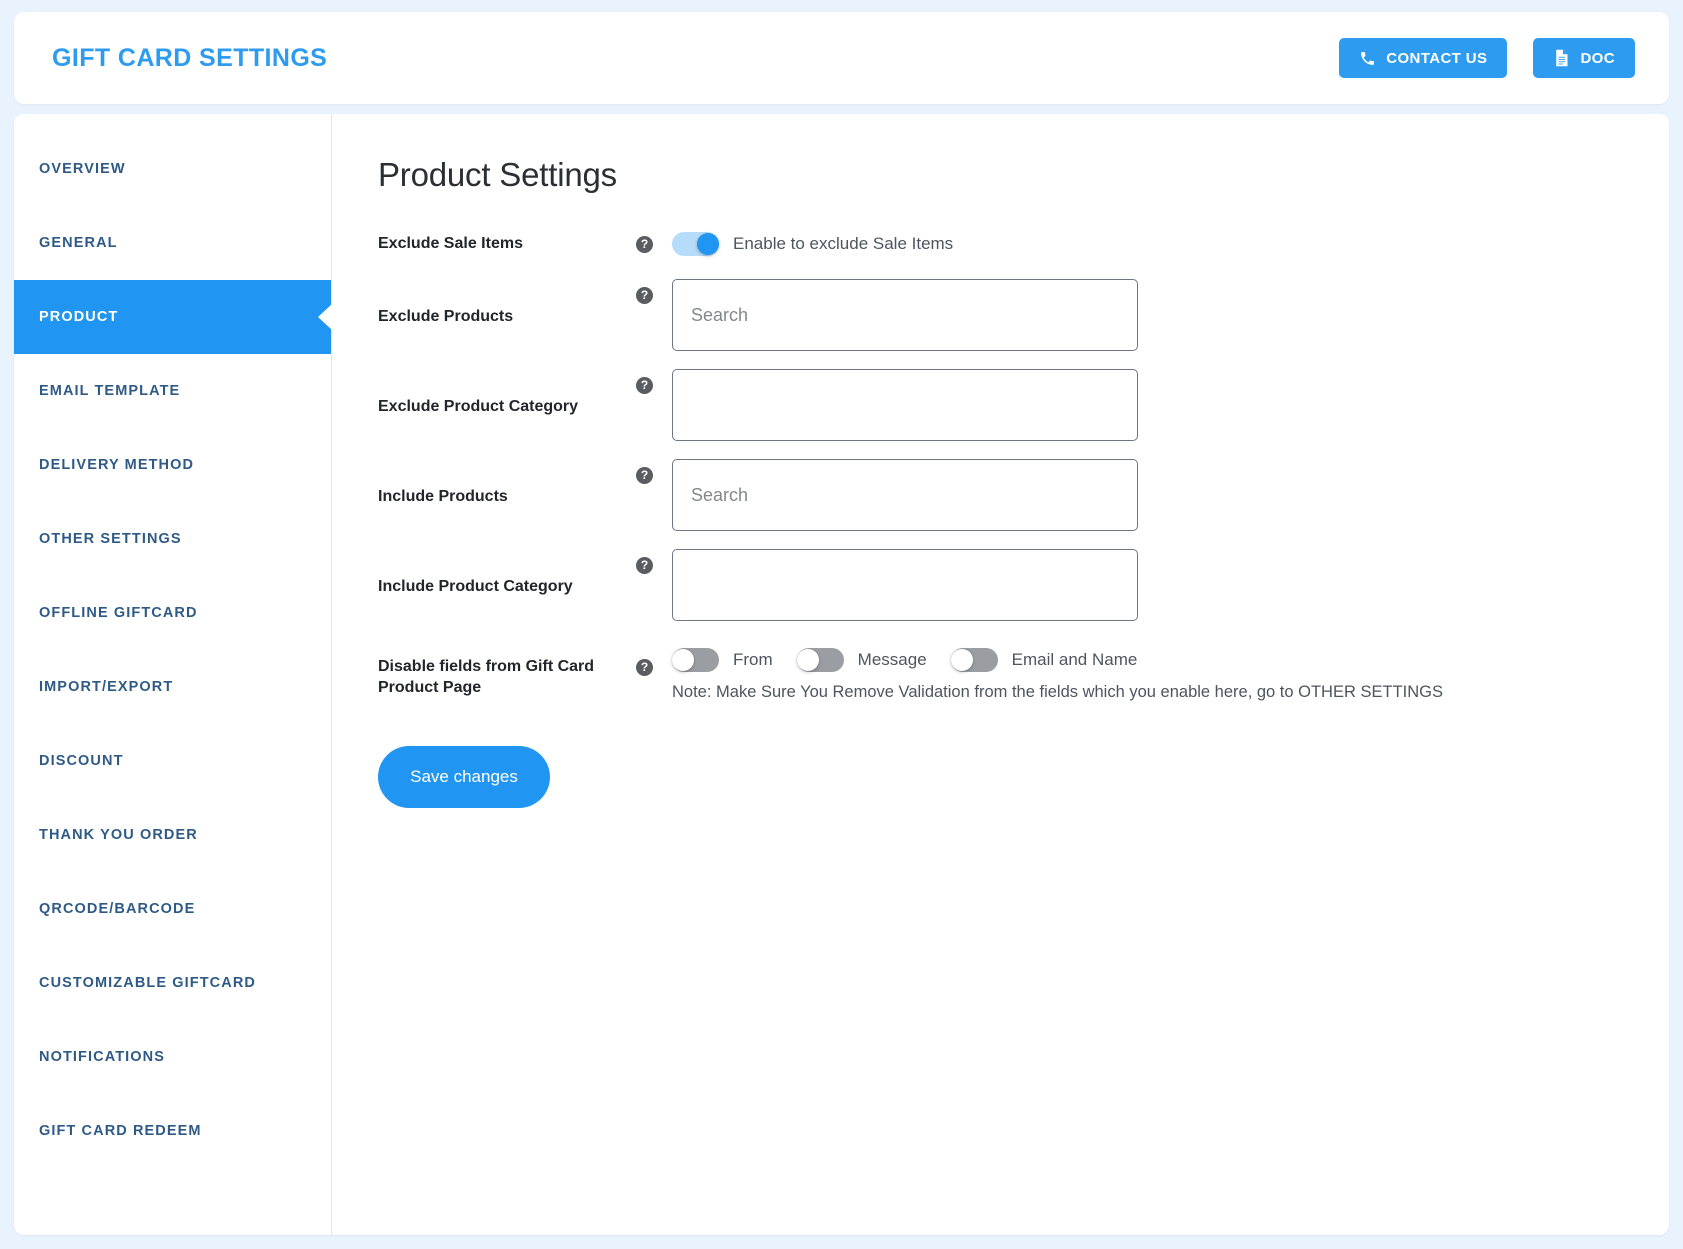  I want to click on row-label-exclude-sale-items: Exclude Sale Items, so click(450, 243).